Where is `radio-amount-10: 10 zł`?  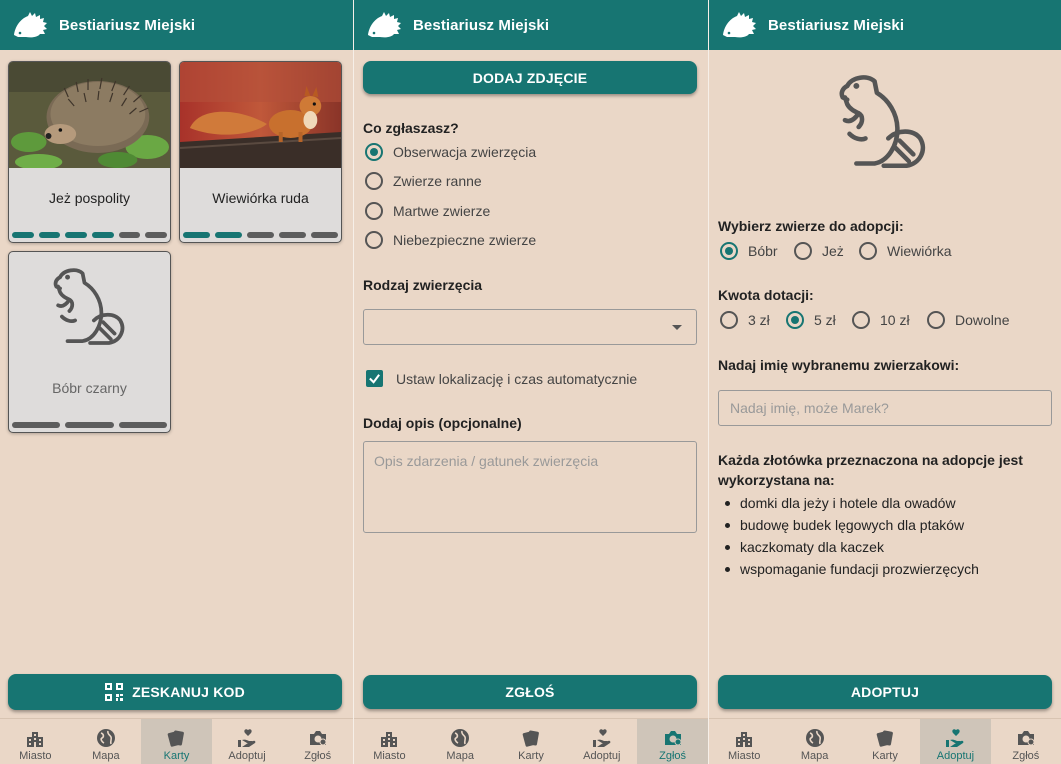
radio-amount-10: 10 zł is located at coordinates (881, 320).